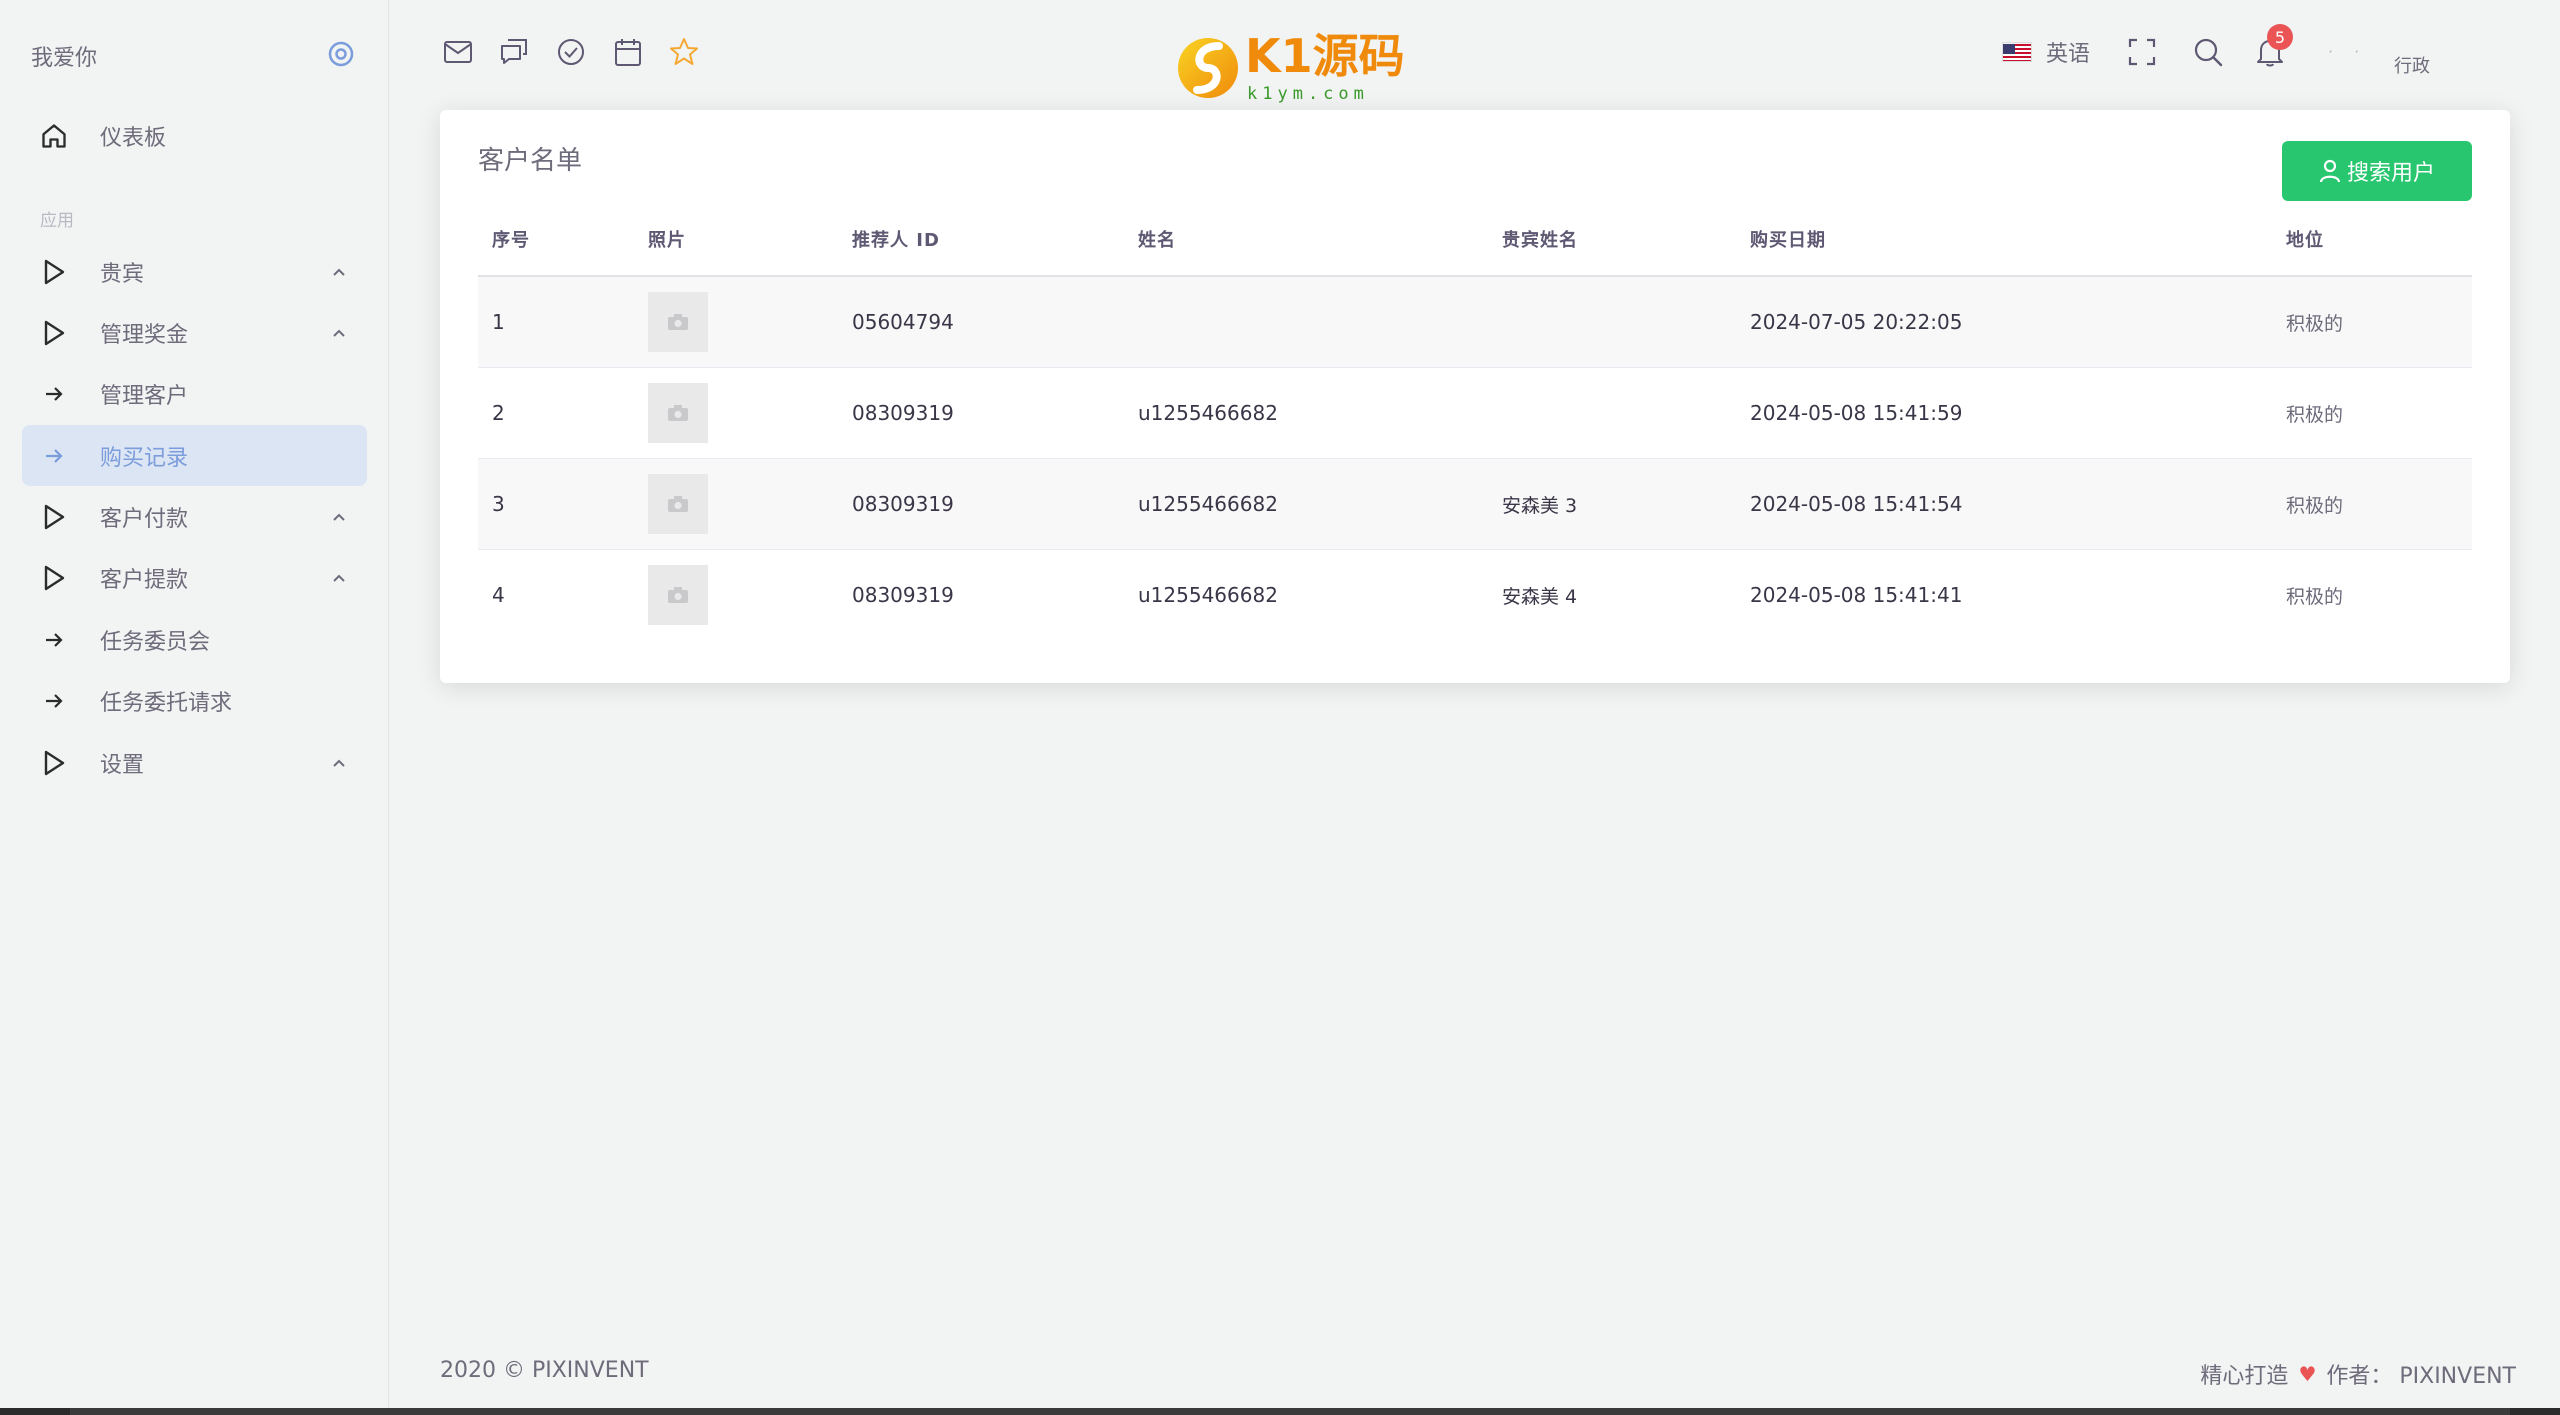 This screenshot has width=2560, height=1415. What do you see at coordinates (1612, 239) in the screenshot?
I see `column-header-vip-name: 贵宾姓名` at bounding box center [1612, 239].